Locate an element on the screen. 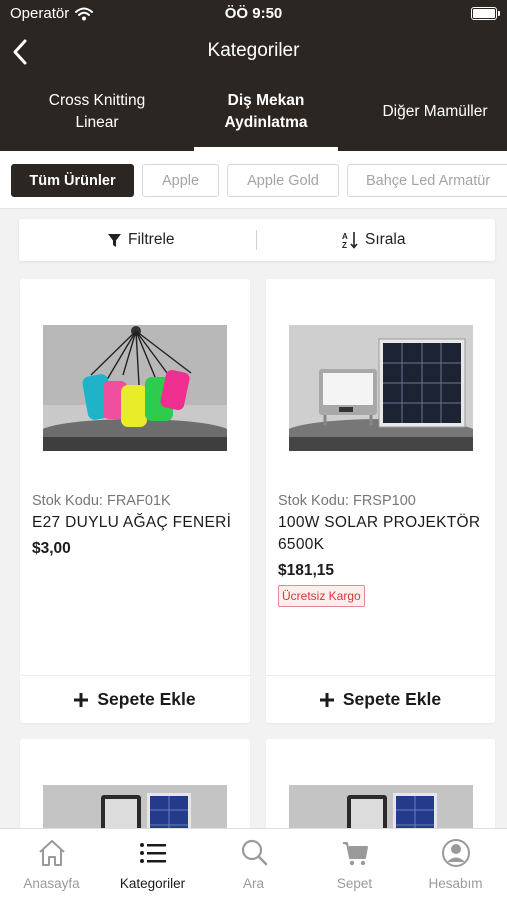 The width and height of the screenshot is (507, 900). svg-text: Z is located at coordinates (344, 245).